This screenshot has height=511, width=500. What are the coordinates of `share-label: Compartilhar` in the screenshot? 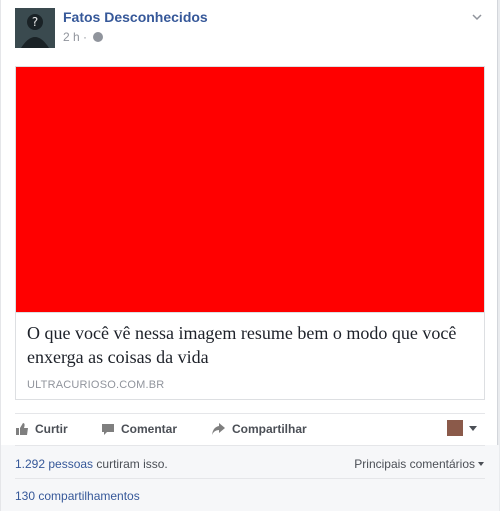 It's located at (269, 429).